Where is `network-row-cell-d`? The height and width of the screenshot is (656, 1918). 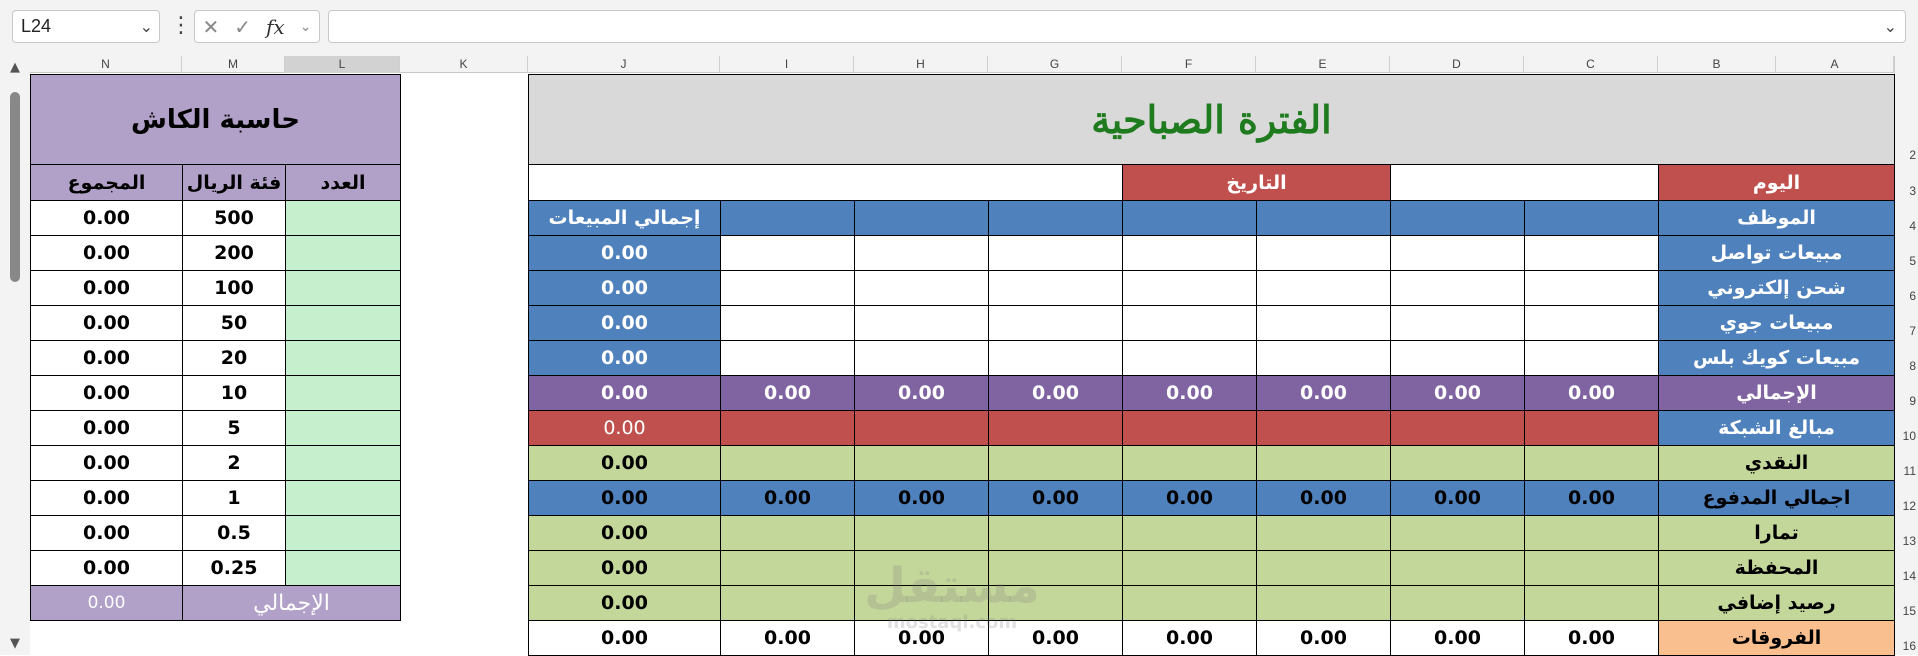
network-row-cell-d is located at coordinates (1457, 428).